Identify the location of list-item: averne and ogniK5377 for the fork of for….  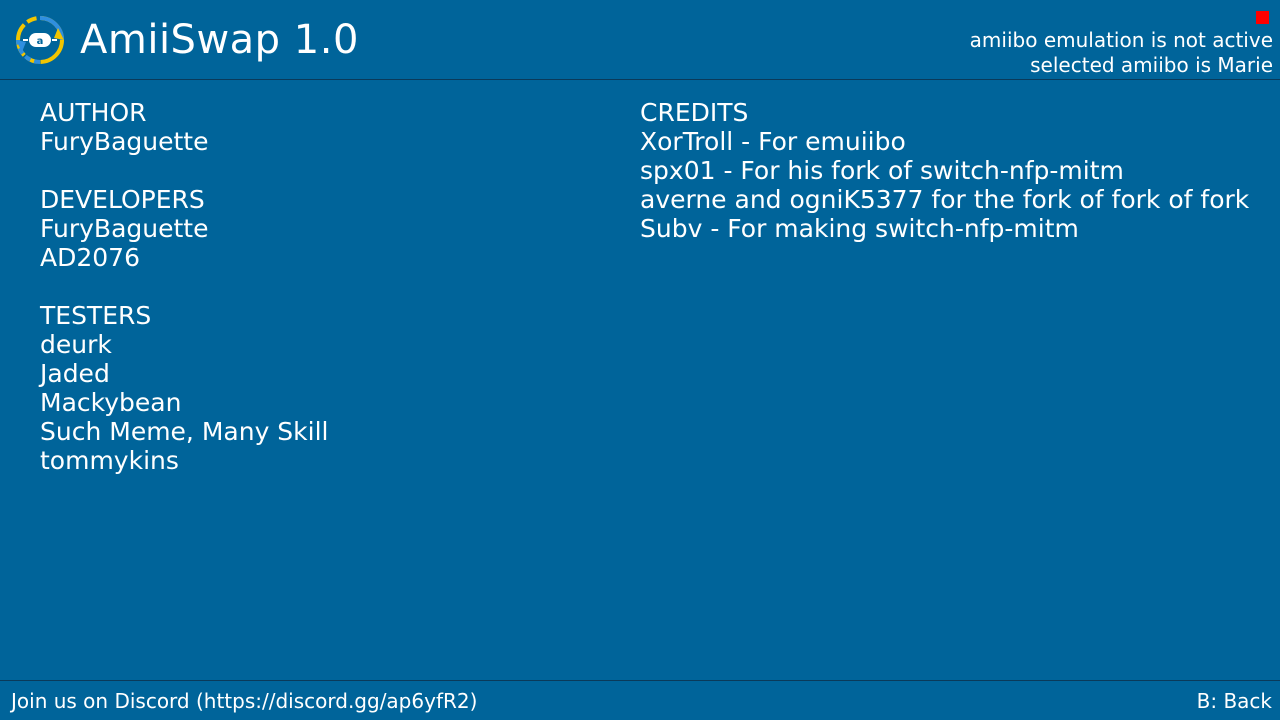
(945, 199).